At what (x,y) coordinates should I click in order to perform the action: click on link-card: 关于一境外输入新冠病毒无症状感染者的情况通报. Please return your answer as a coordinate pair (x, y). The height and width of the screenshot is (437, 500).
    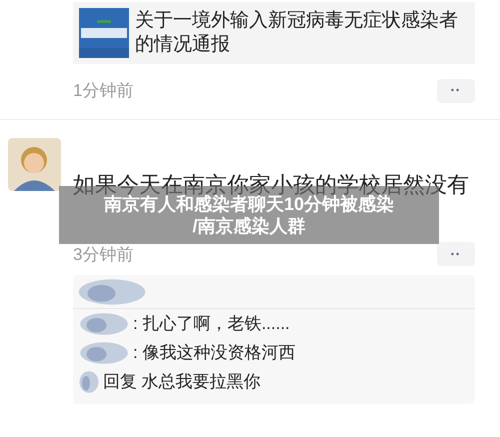
    Looking at the image, I should click on (274, 33).